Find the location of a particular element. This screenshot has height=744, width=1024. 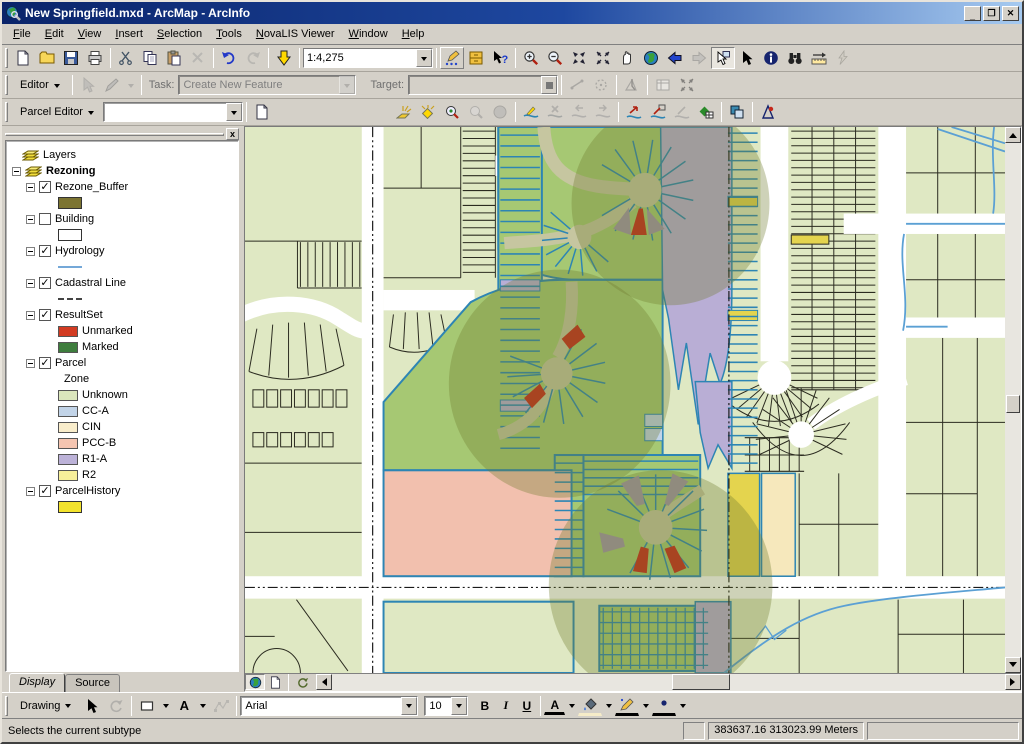

parcel-zoom-tool is located at coordinates (452, 112).